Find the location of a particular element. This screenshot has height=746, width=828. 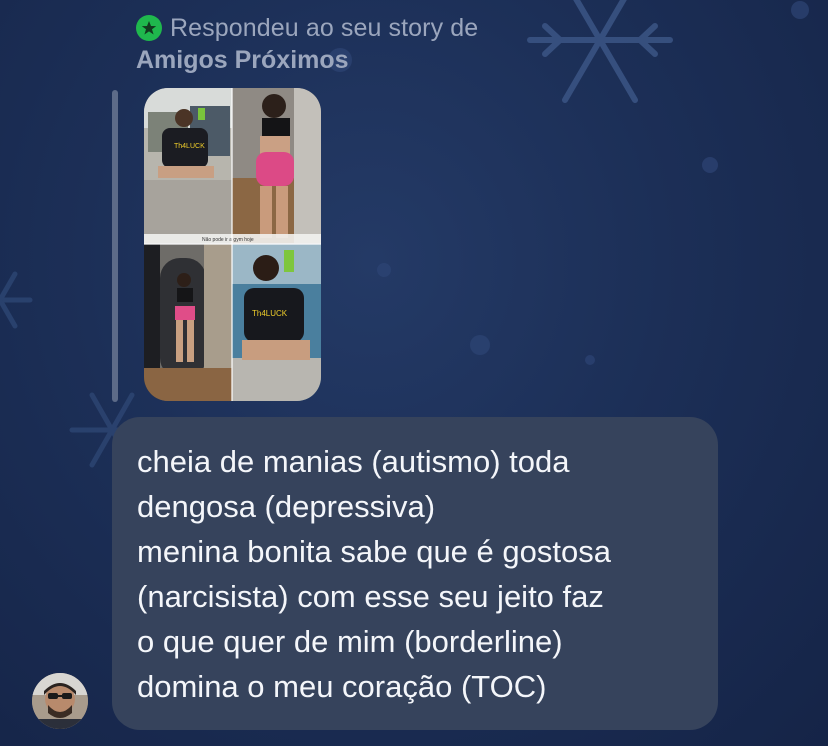

story-reply-line: Respondeu ao seu story de is located at coordinates (307, 28).